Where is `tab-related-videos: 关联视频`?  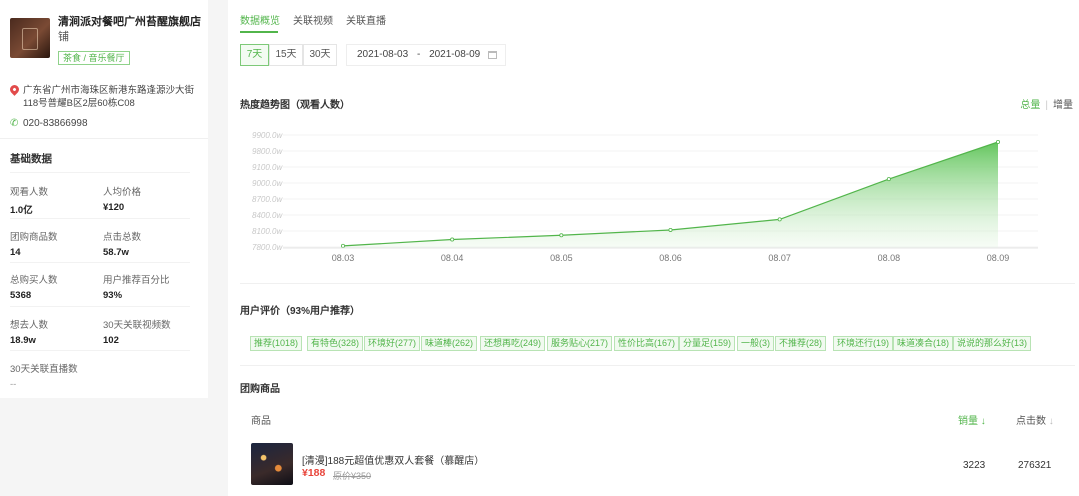
tab-related-videos: 关联视频 is located at coordinates (313, 19).